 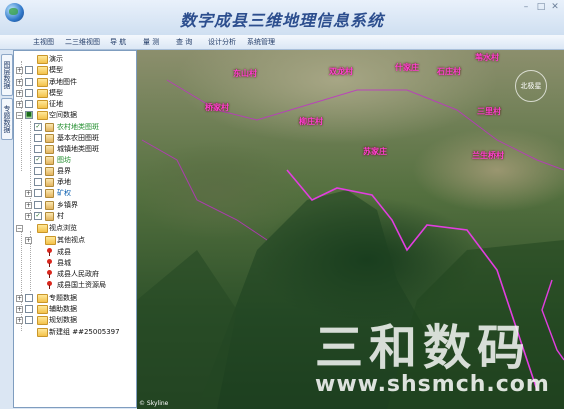 What do you see at coordinates (78, 149) in the screenshot?
I see `tree-item-label: 城镇地类图斑` at bounding box center [78, 149].